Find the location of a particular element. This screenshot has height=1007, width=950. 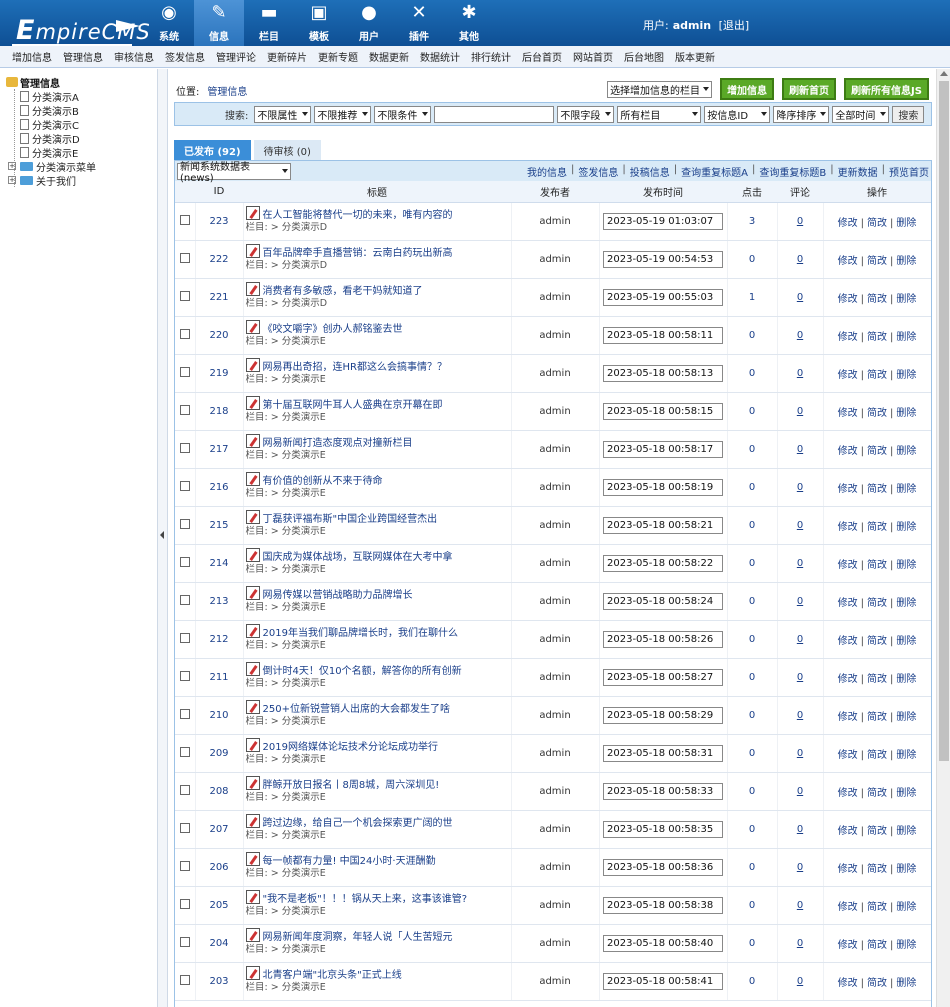

row-title-link: 每一帧都有力量! 中国24小时·天涯酬勤 is located at coordinates (349, 861).